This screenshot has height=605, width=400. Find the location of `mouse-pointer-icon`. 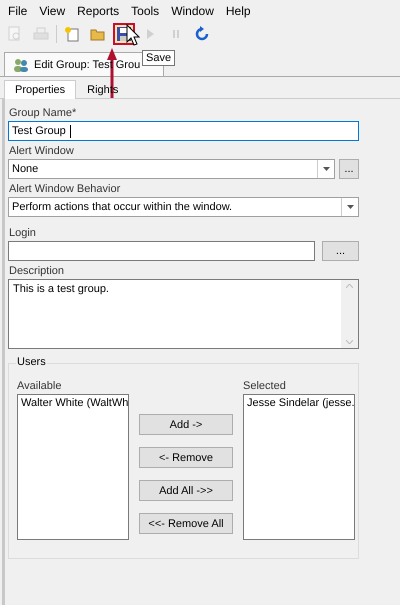

mouse-pointer-icon is located at coordinates (133, 35).